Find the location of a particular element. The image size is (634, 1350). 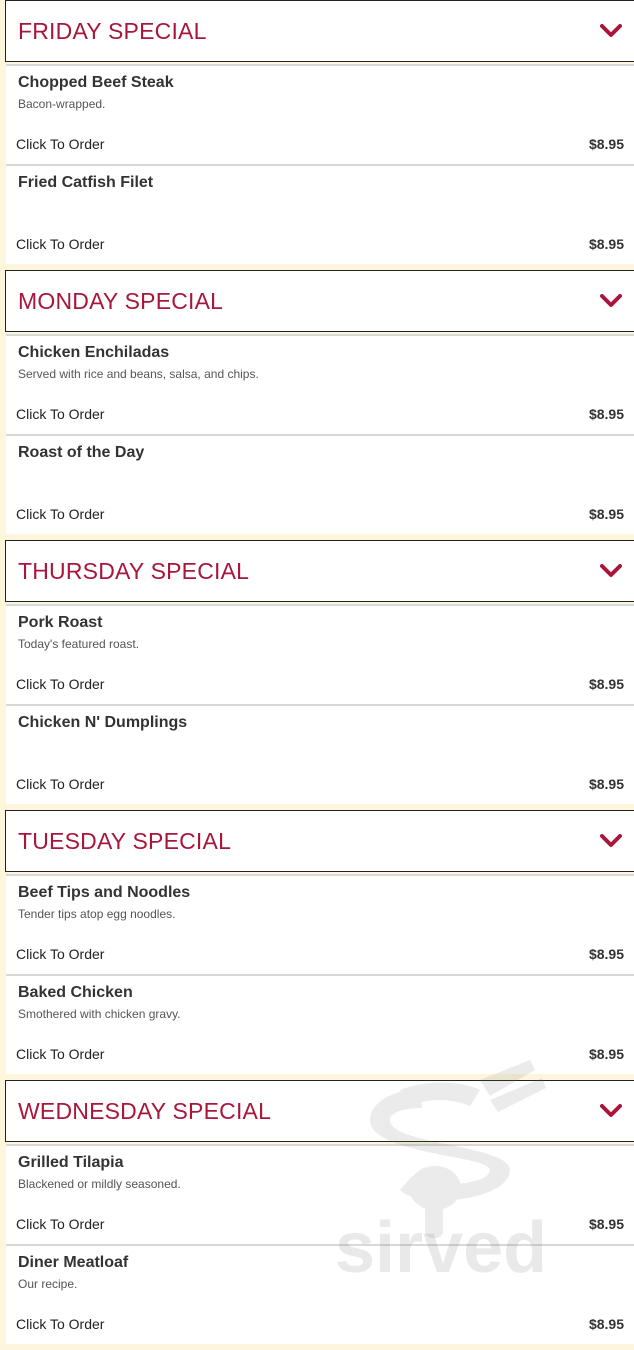

item-name: Diner Meatloaf is located at coordinates (73, 1262).